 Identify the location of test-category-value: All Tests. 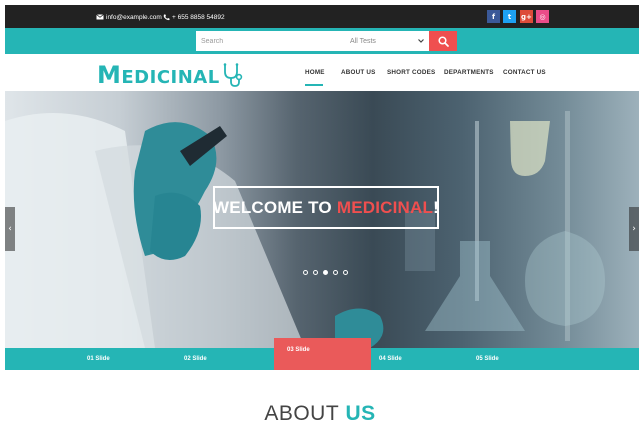
(363, 41).